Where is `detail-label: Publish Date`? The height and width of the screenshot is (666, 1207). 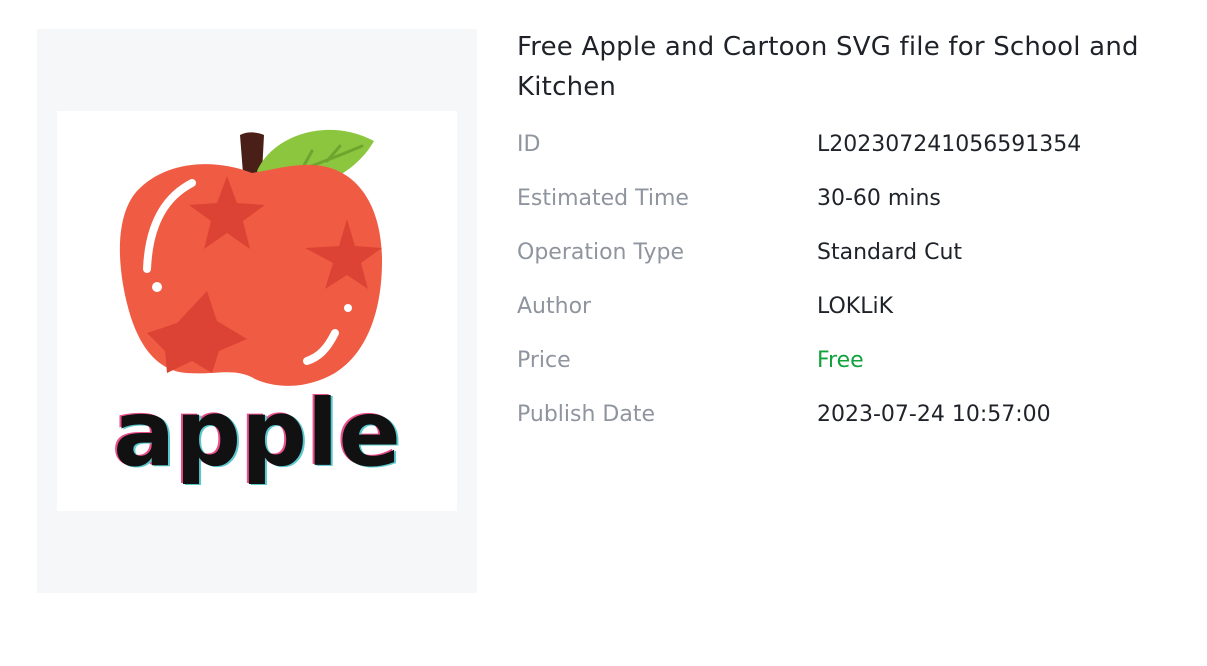 detail-label: Publish Date is located at coordinates (586, 414).